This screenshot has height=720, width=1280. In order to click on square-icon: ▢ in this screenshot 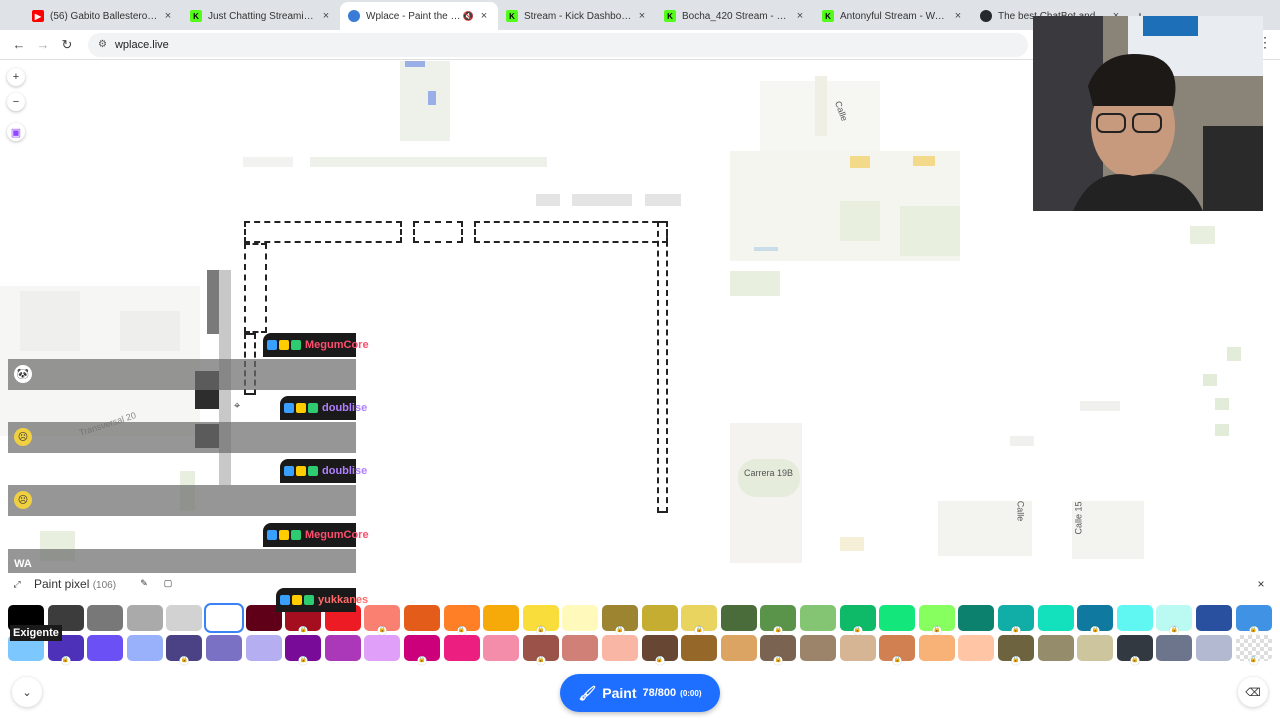, I will do `click(168, 583)`.